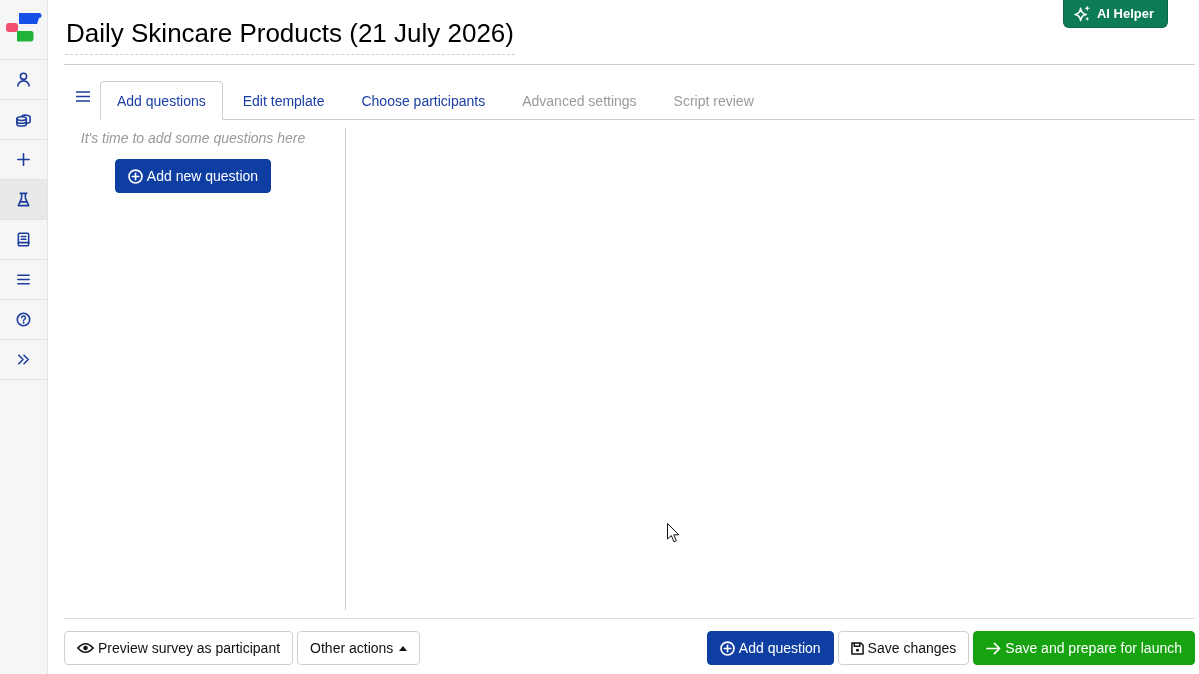  I want to click on tab: Add questions, so click(161, 100).